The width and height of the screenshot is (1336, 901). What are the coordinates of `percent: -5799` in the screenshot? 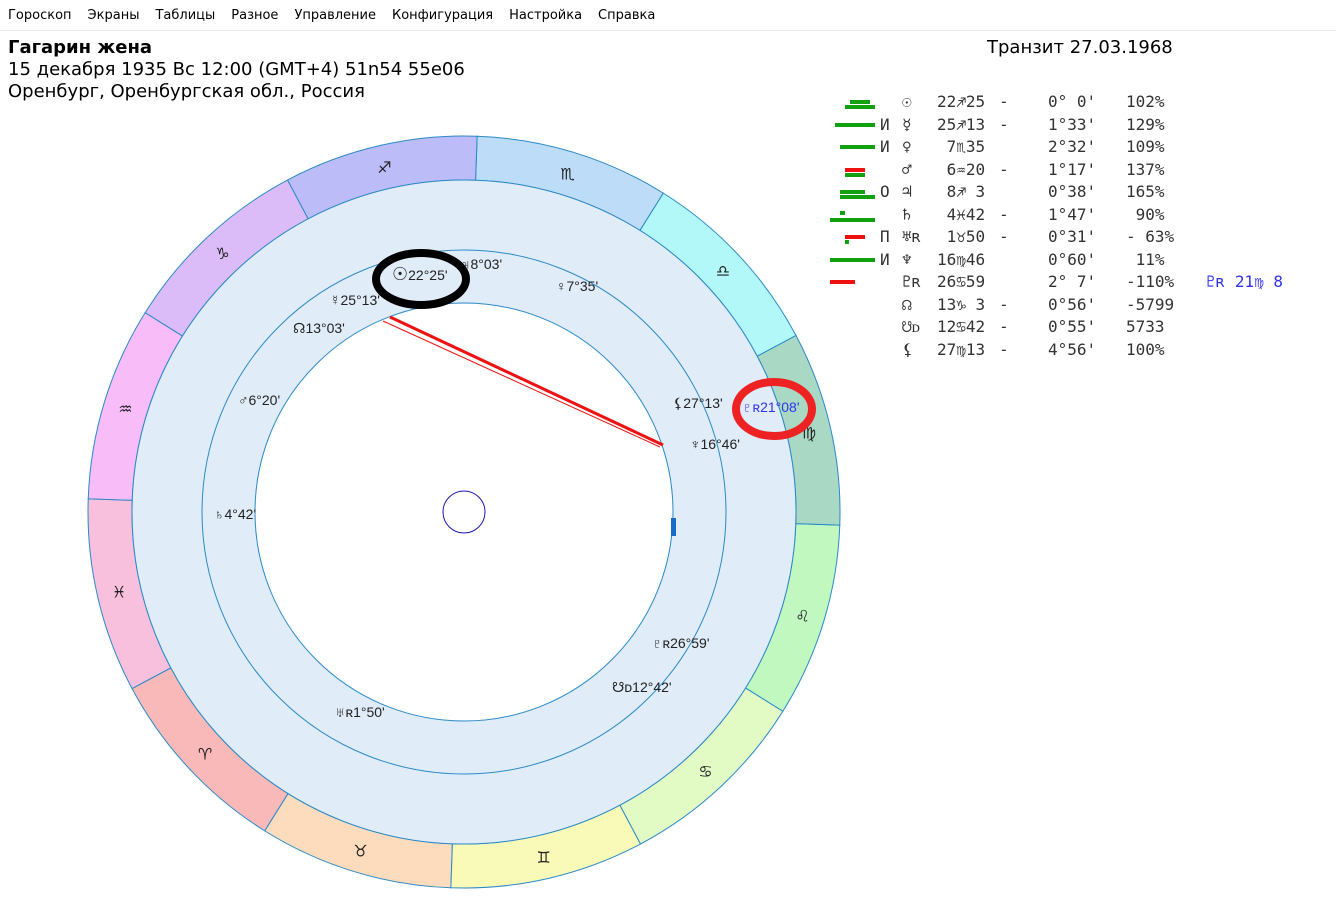 It's located at (1150, 304).